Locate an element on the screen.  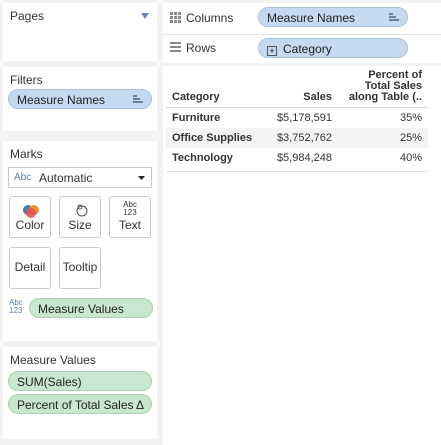
filters-title: Filters is located at coordinates (26, 80).